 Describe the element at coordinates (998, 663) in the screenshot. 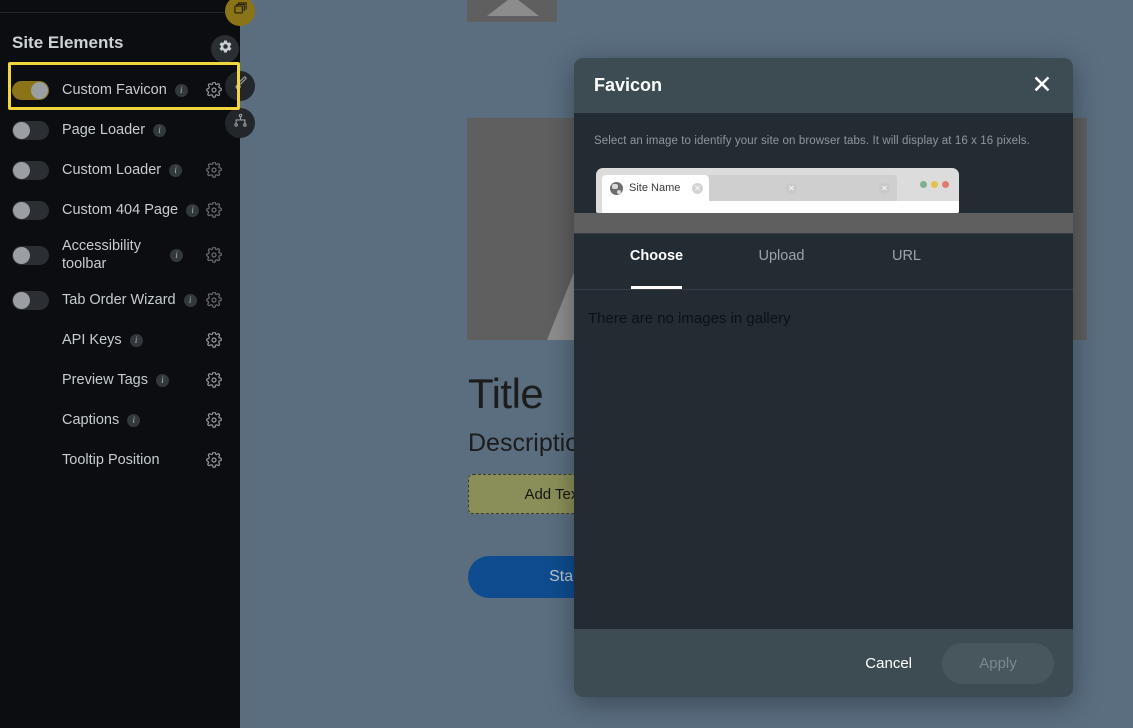

I see `apply-button: Apply` at that location.